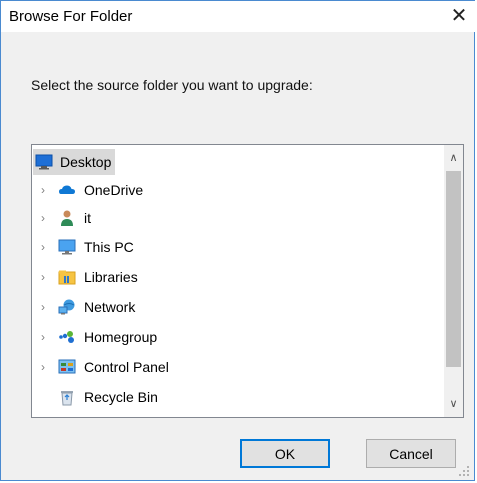 The height and width of the screenshot is (483, 477). I want to click on tree-item-label: Control Panel, so click(126, 367).